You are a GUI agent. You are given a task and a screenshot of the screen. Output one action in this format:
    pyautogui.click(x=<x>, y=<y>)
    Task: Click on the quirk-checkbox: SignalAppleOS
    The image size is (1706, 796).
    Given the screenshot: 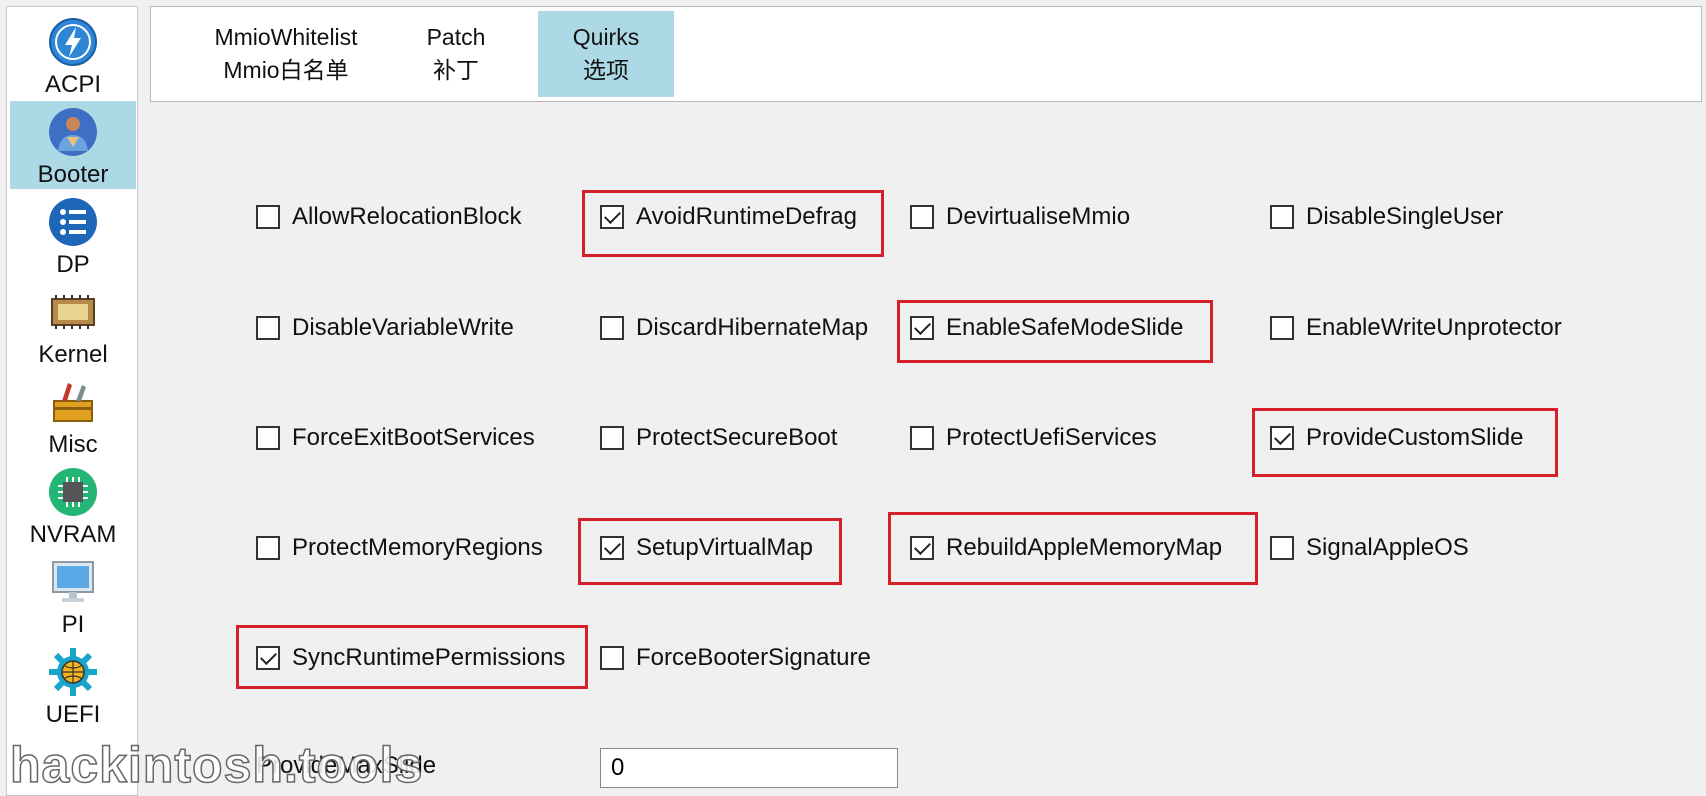 What is the action you would take?
    pyautogui.click(x=1369, y=548)
    